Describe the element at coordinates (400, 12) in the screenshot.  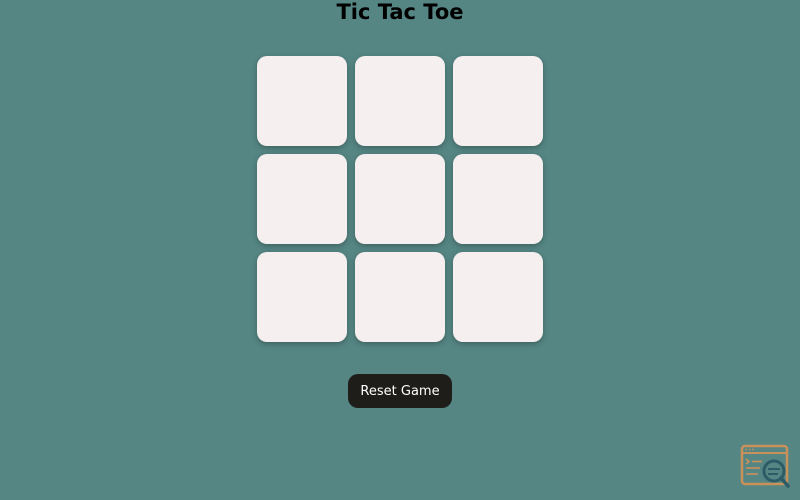
I see `page-title: Tic Tac Toe` at that location.